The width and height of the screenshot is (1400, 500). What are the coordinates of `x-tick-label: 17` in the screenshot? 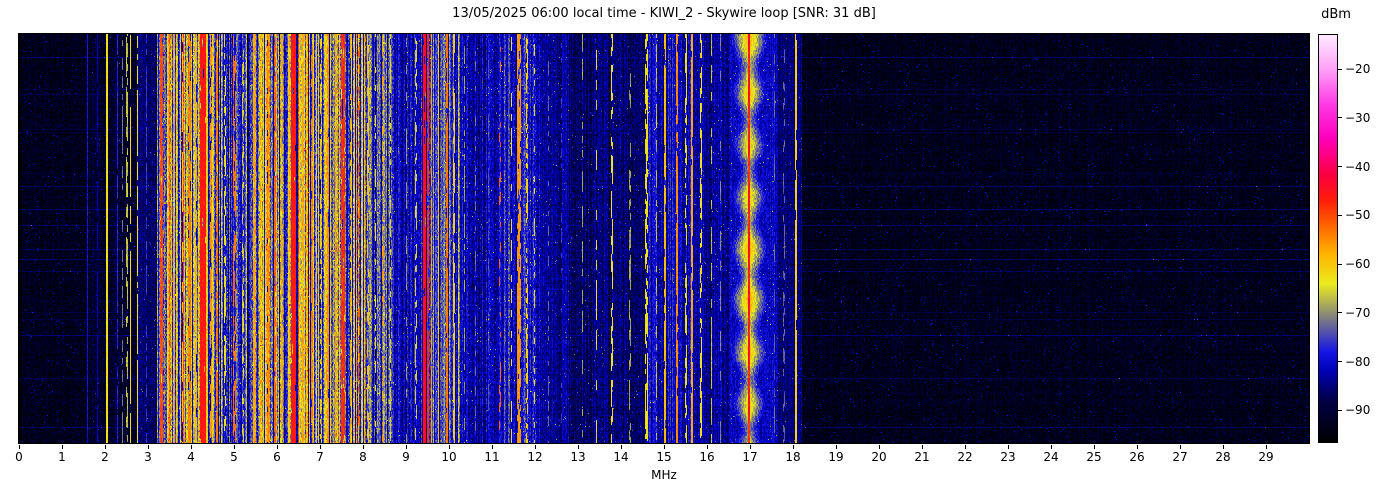 It's located at (750, 457).